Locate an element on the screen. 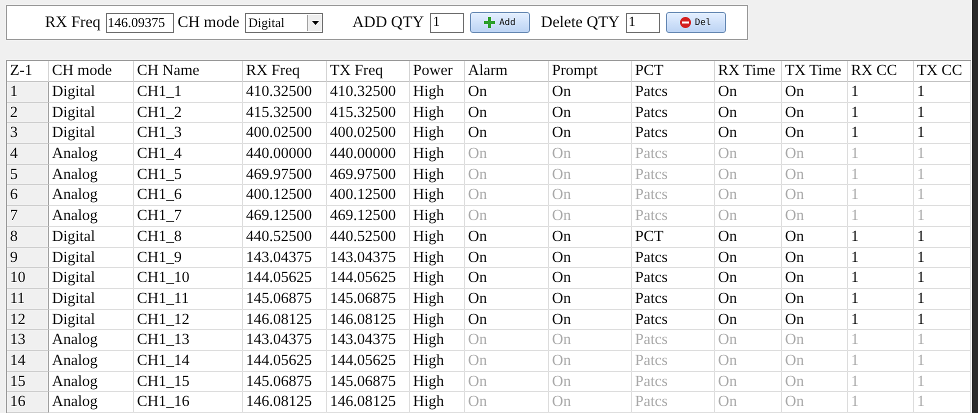 This screenshot has width=978, height=413. row-header: 4 is located at coordinates (28, 154).